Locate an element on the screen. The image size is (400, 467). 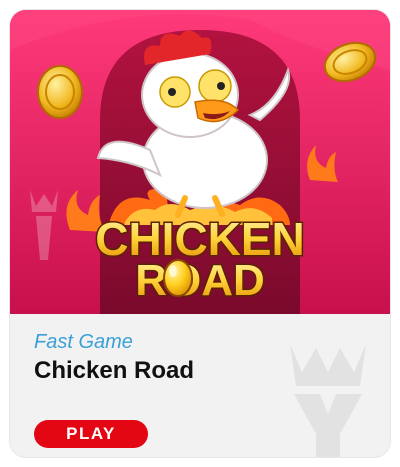
play-button: PLAY is located at coordinates (91, 434).